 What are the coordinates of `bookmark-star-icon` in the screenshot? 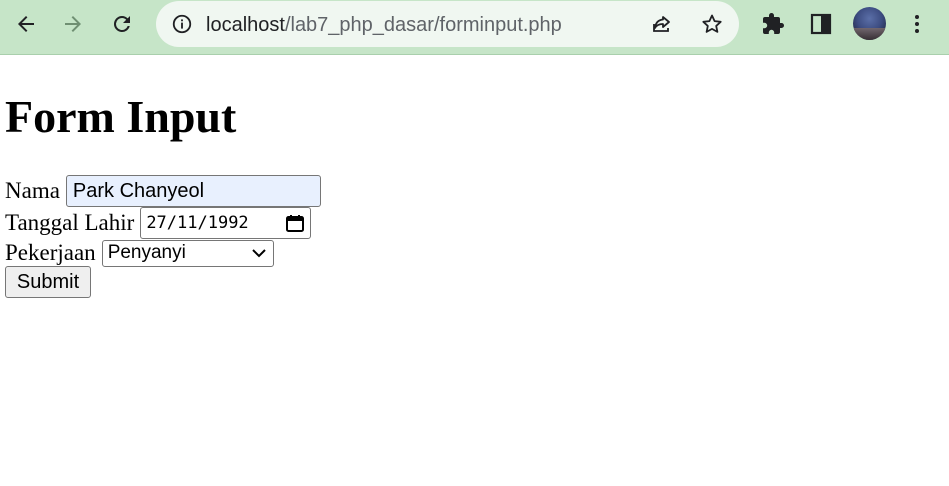 It's located at (712, 23).